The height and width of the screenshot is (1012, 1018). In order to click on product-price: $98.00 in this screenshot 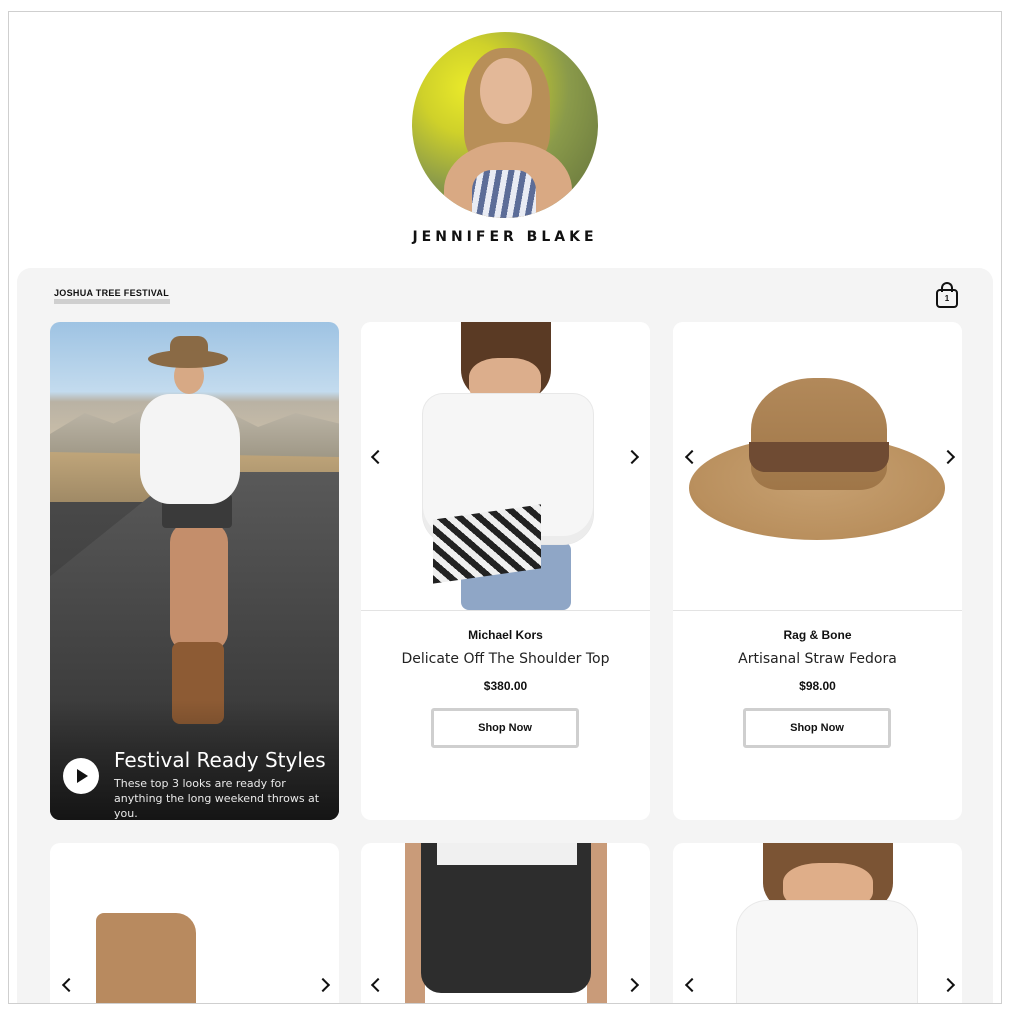, I will do `click(817, 686)`.